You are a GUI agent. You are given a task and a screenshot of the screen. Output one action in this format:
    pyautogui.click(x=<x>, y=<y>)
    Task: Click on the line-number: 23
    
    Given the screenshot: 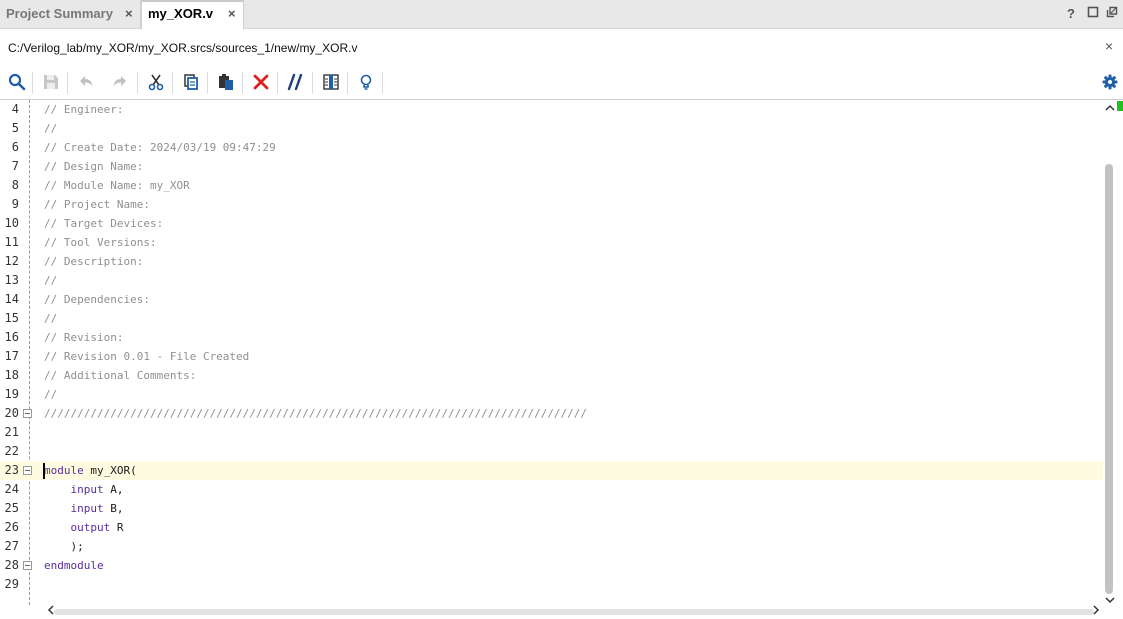 What is the action you would take?
    pyautogui.click(x=11, y=470)
    